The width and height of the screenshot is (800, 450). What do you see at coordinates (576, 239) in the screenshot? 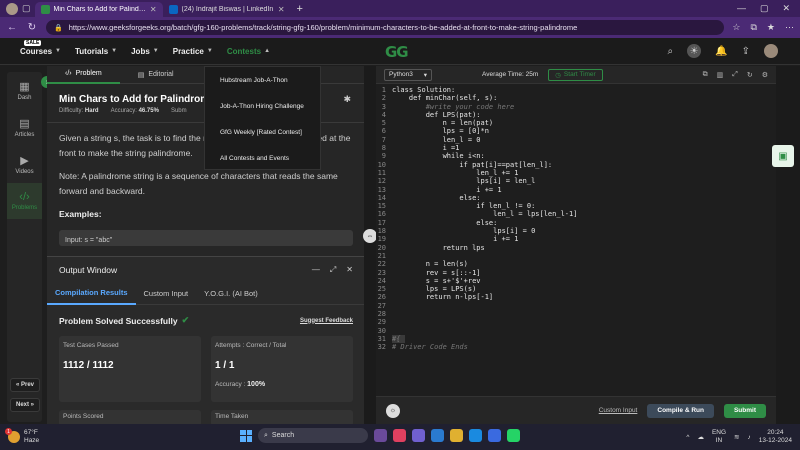
I see `code-line: 19 i += 1` at bounding box center [576, 239].